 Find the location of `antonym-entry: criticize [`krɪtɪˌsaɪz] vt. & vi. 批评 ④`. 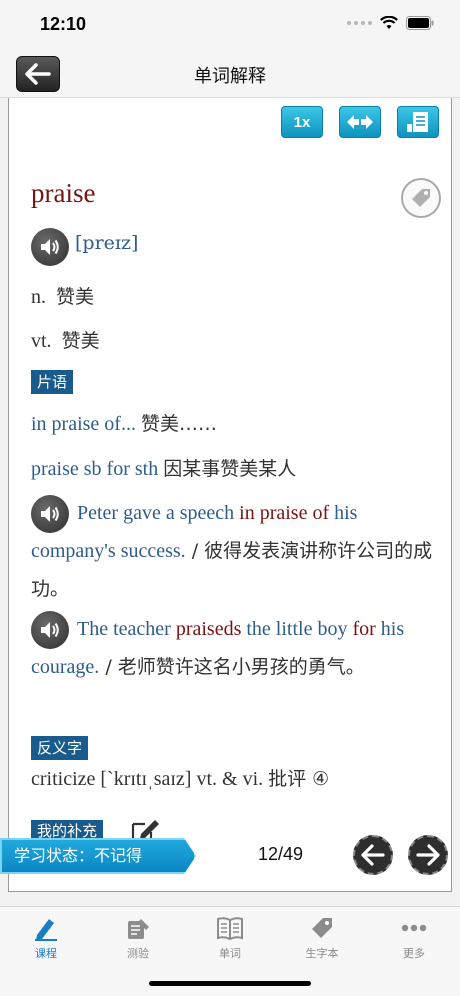

antonym-entry: criticize [`krɪtɪˌsaɪz] vt. & vi. 批评 ④ is located at coordinates (180, 777).